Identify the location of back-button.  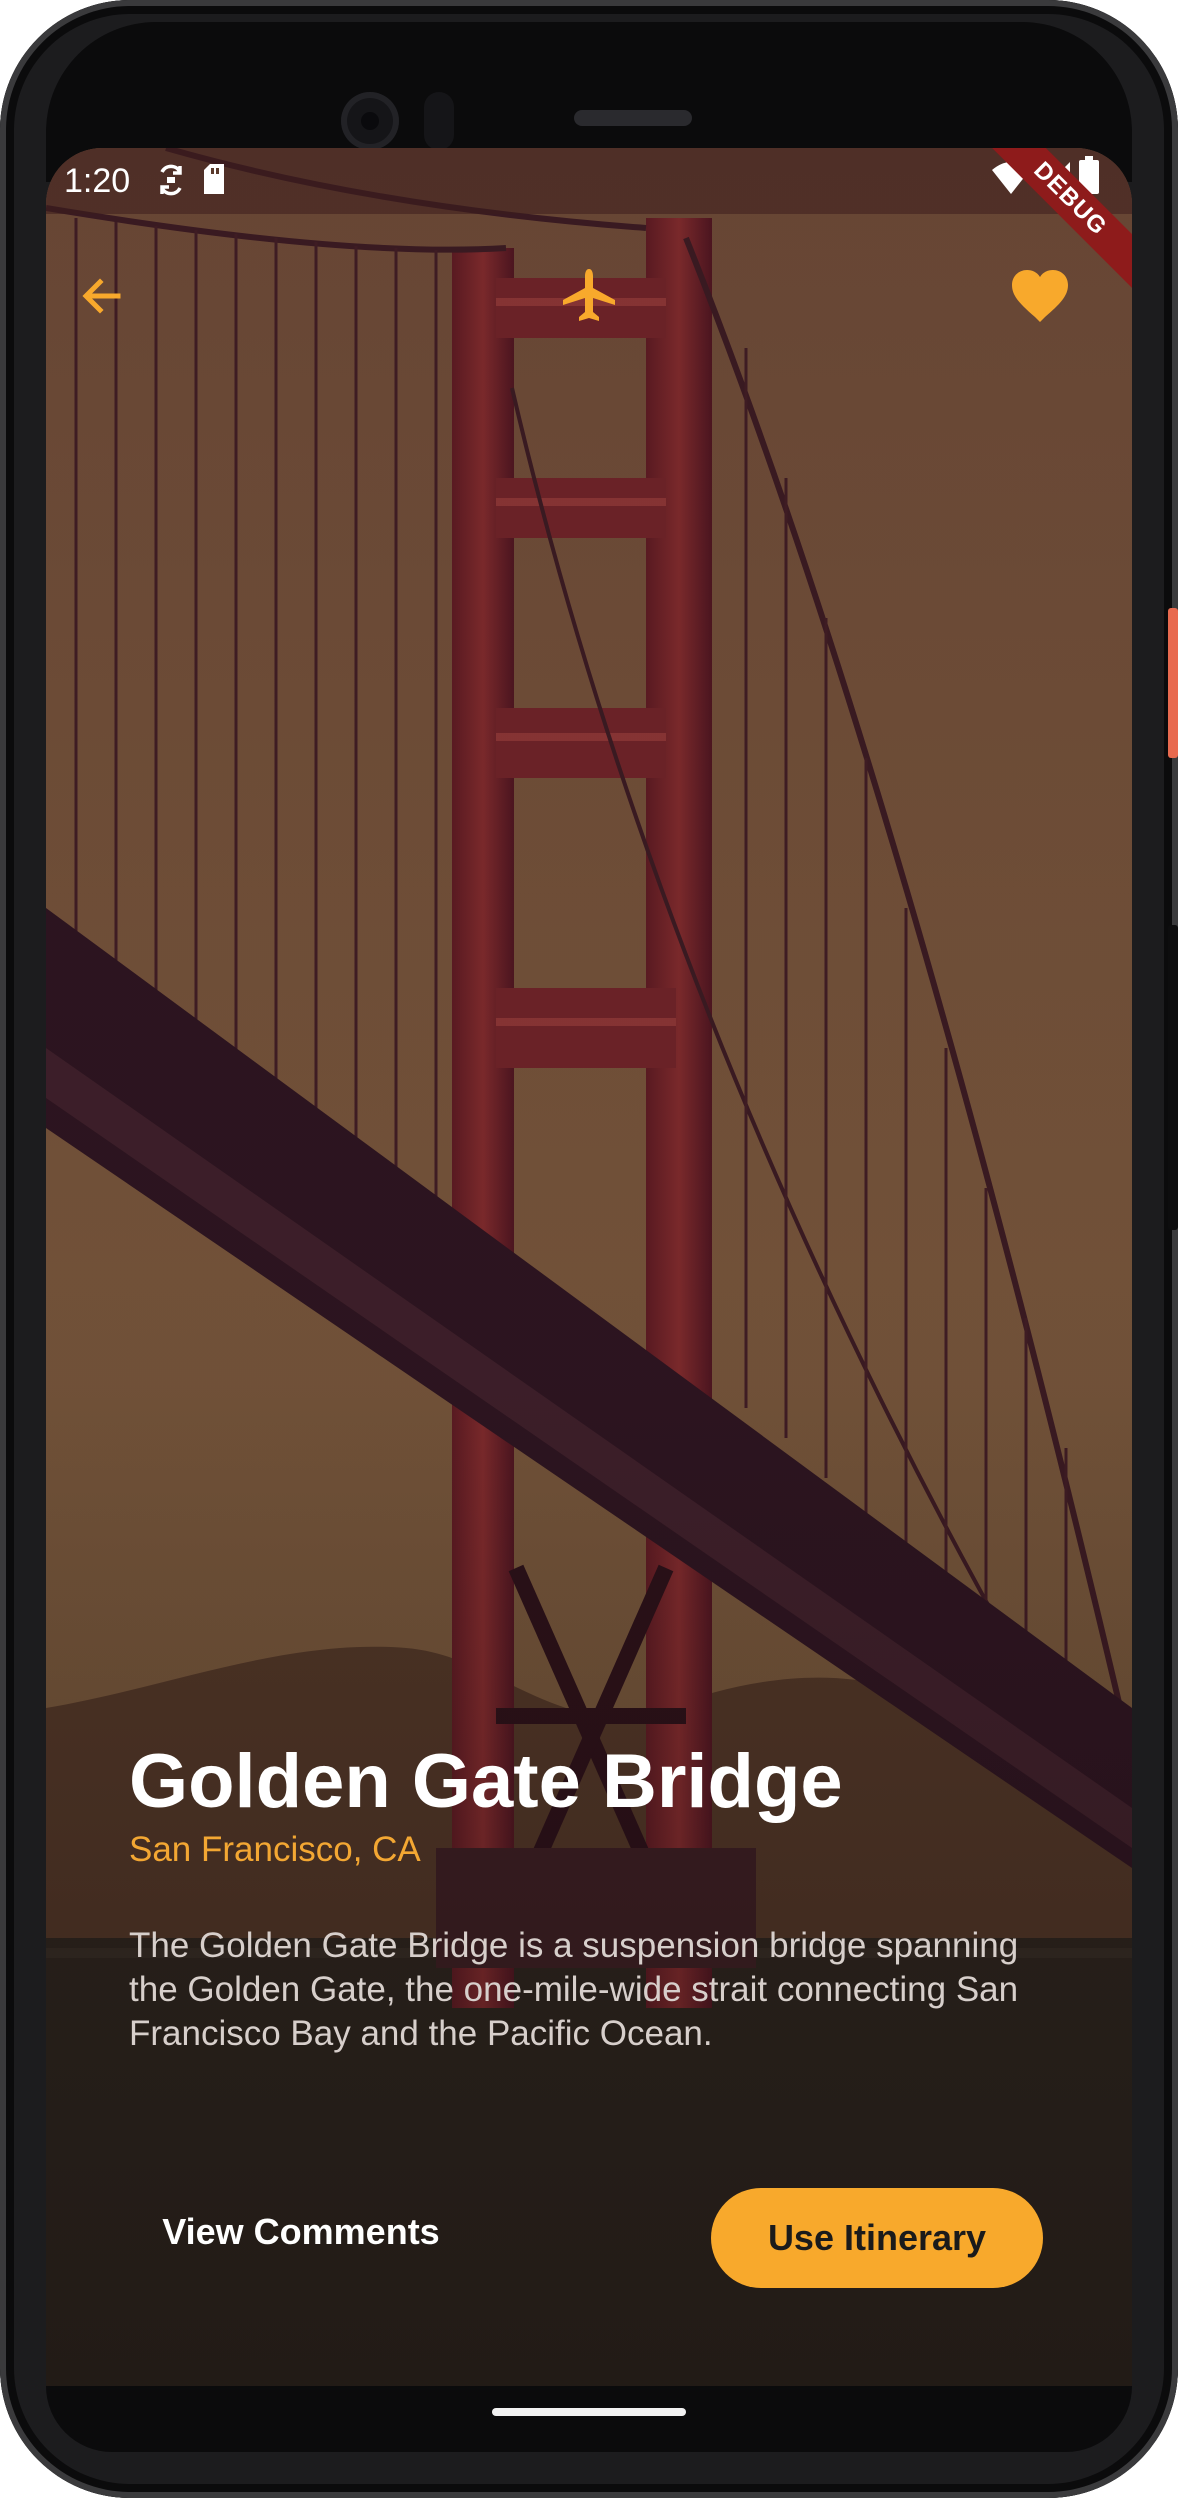
(102, 296).